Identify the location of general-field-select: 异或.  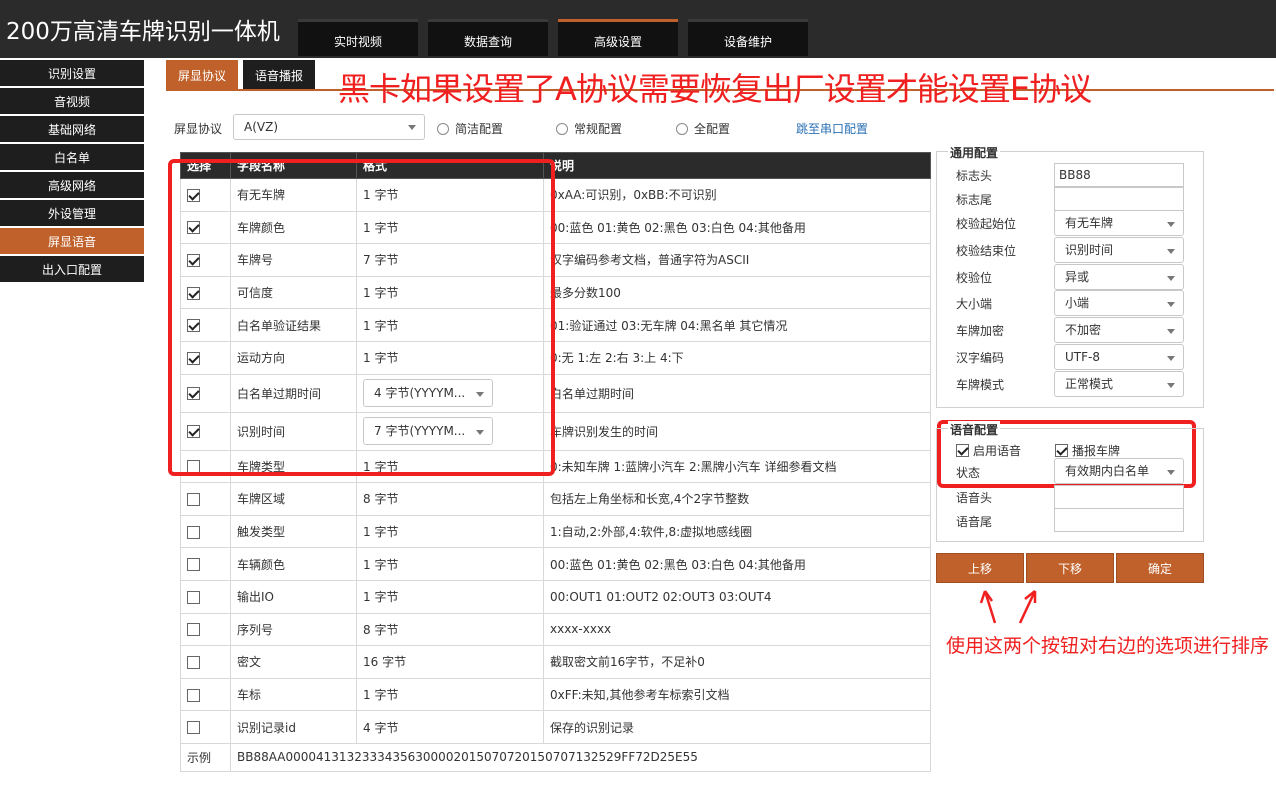
(1119, 277).